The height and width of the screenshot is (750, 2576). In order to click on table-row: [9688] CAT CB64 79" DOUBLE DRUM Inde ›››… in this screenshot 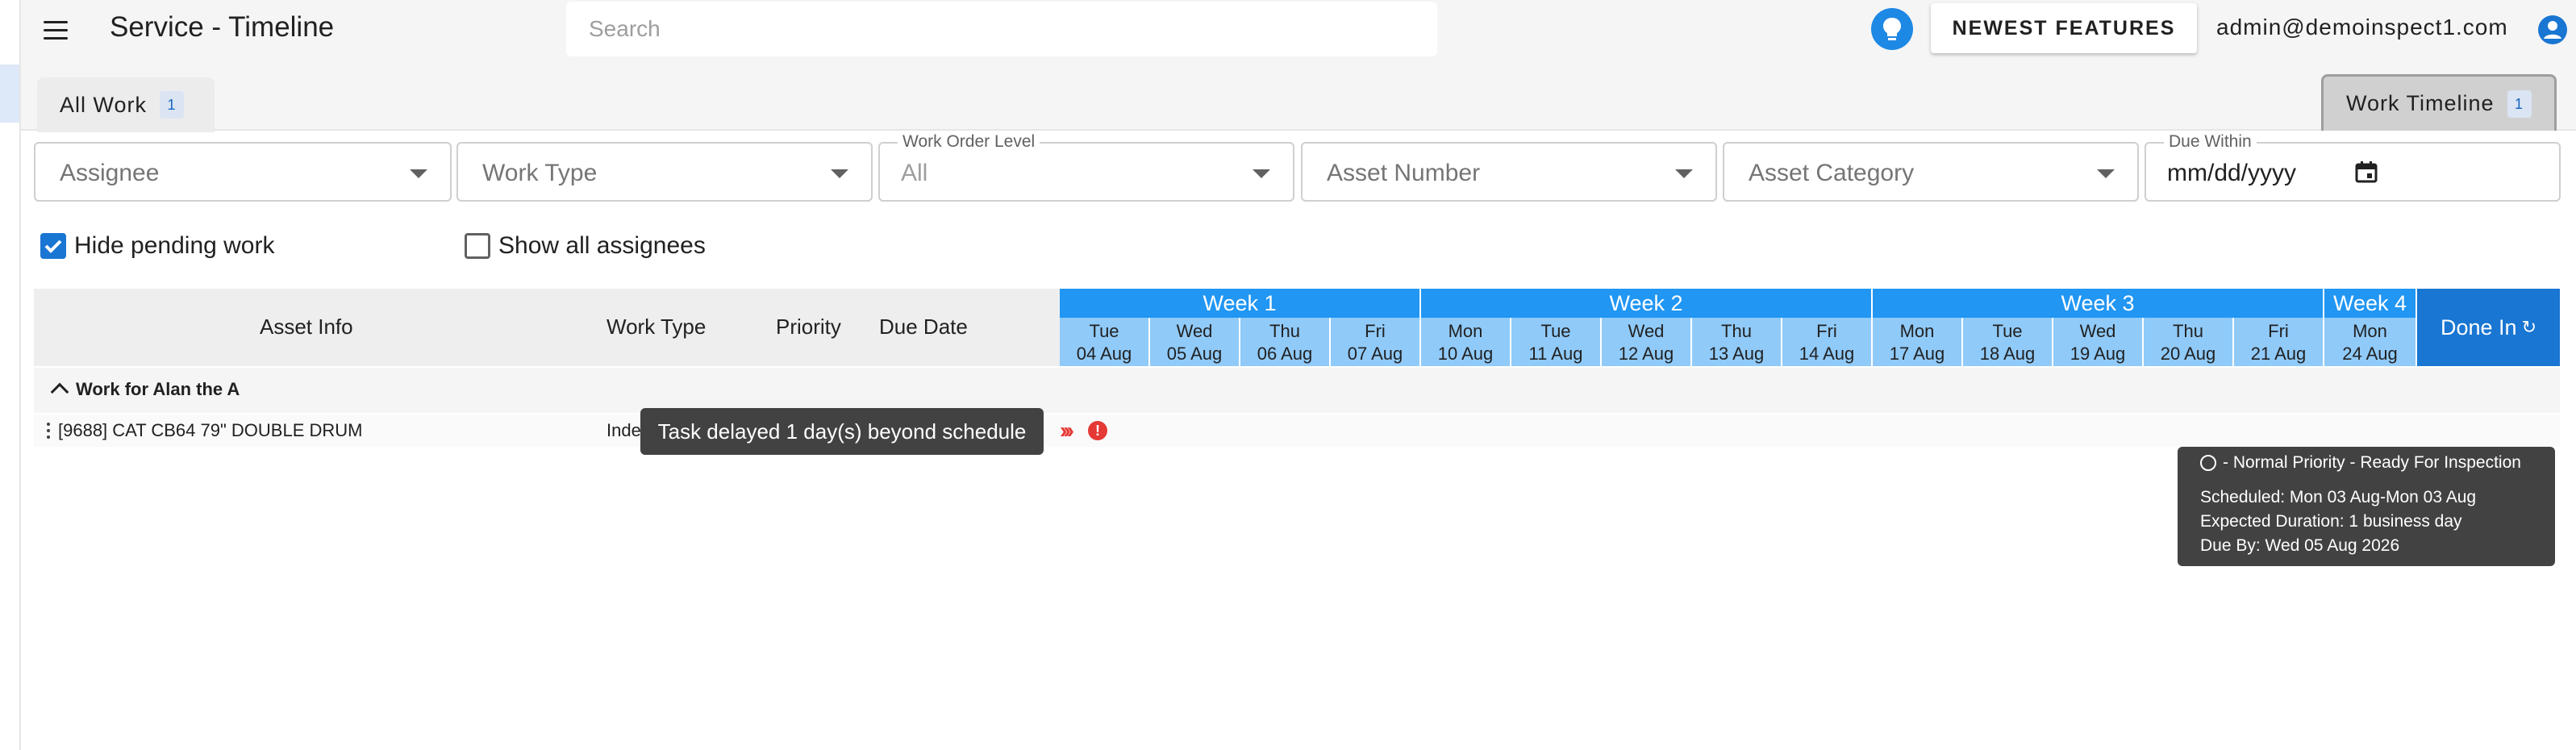, I will do `click(1297, 431)`.